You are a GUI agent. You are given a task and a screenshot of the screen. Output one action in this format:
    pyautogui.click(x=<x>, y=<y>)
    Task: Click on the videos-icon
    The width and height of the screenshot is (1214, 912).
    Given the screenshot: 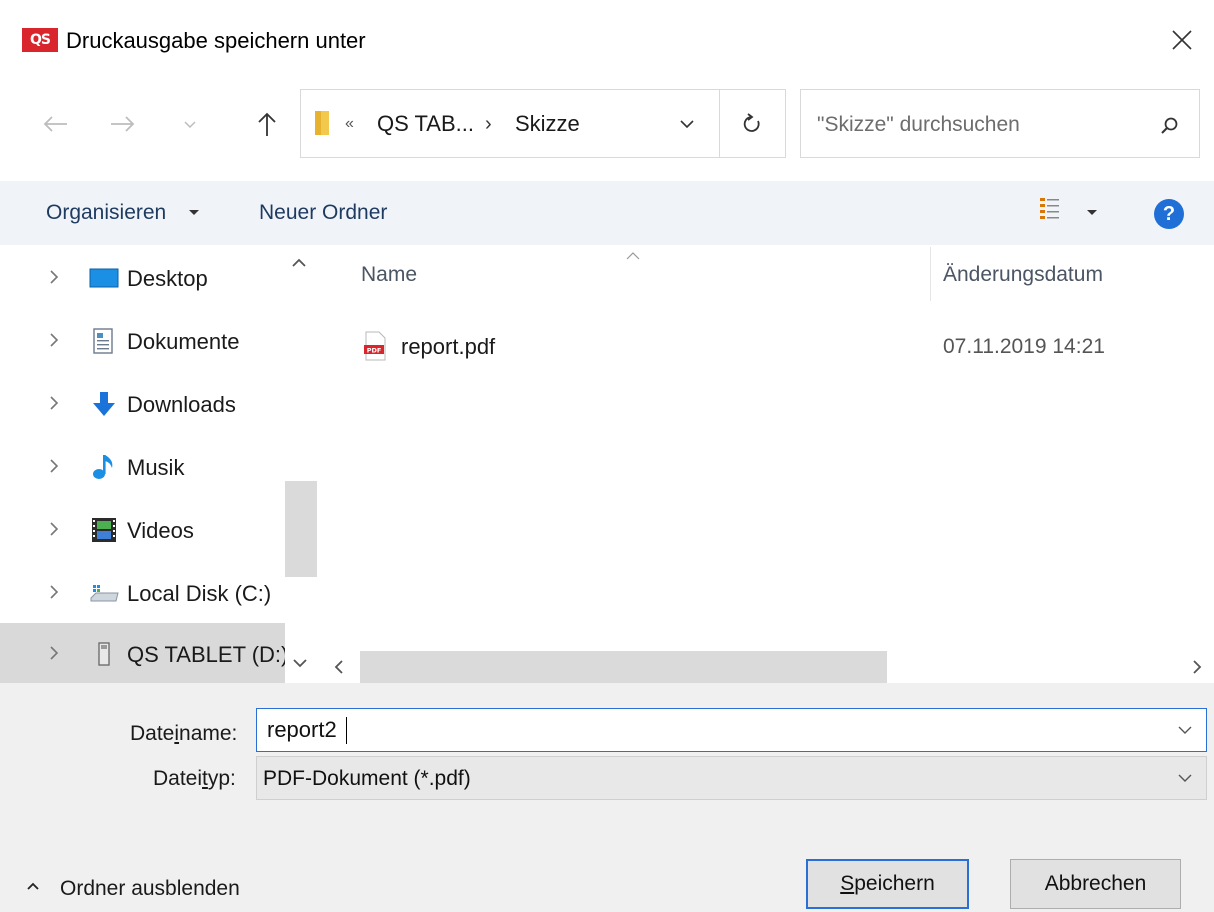 What is the action you would take?
    pyautogui.click(x=104, y=530)
    